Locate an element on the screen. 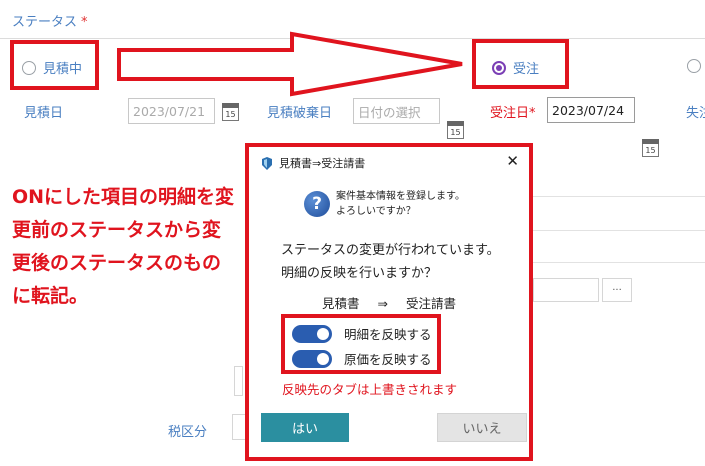 The width and height of the screenshot is (705, 466). radio-option-lost is located at coordinates (696, 67).